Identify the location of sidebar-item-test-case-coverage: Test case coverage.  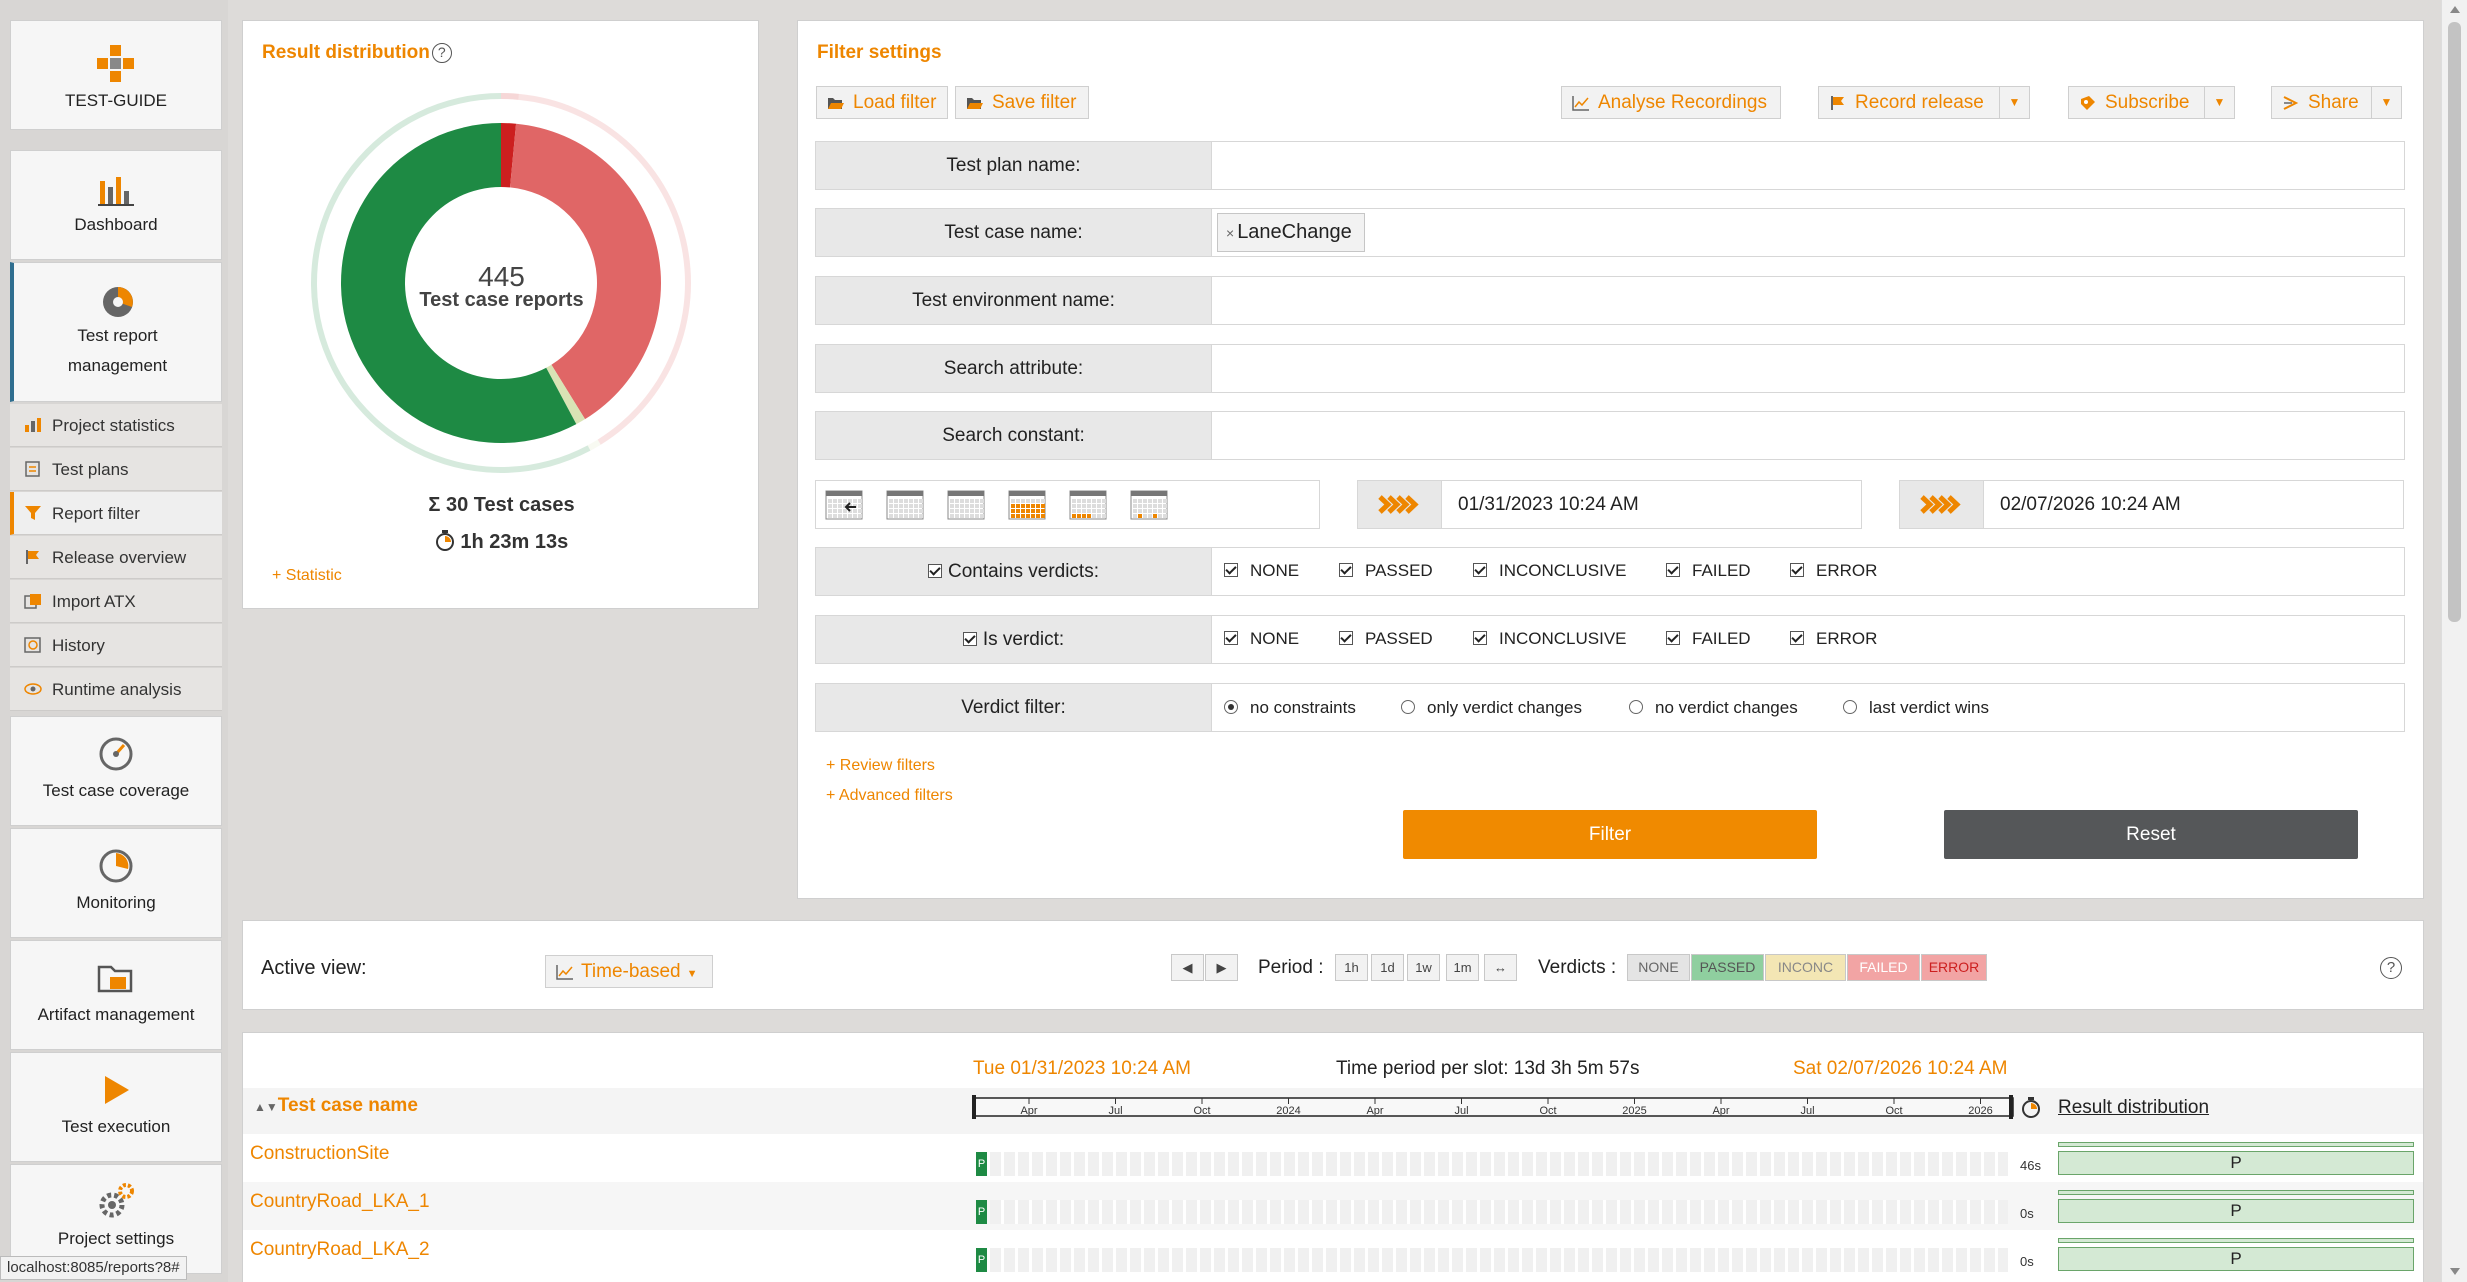
(116, 771).